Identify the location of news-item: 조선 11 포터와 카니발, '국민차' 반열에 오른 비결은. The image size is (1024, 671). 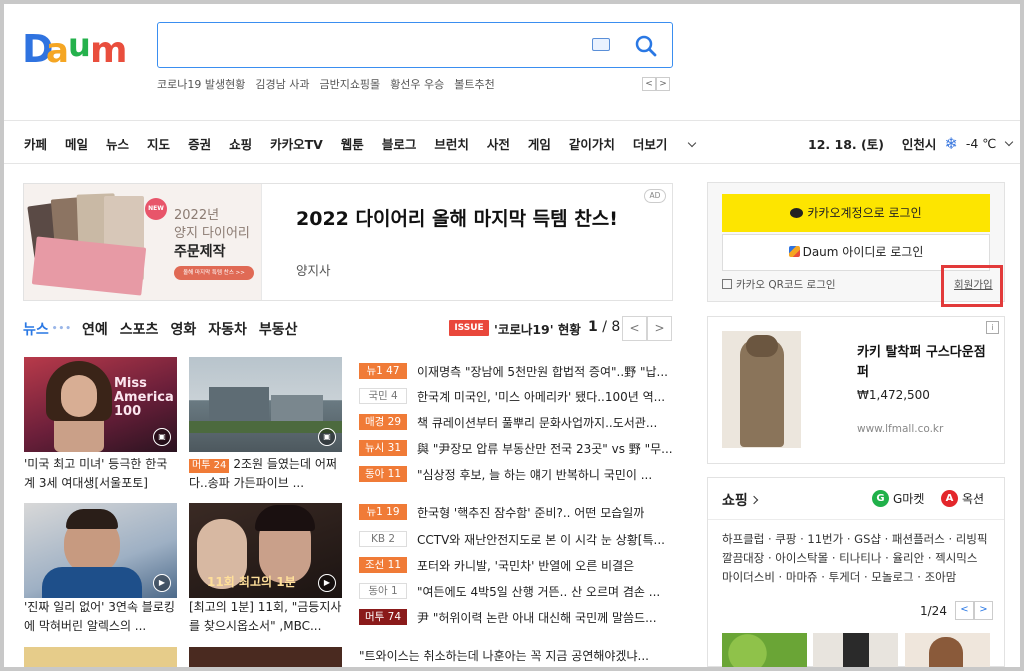
(516, 565).